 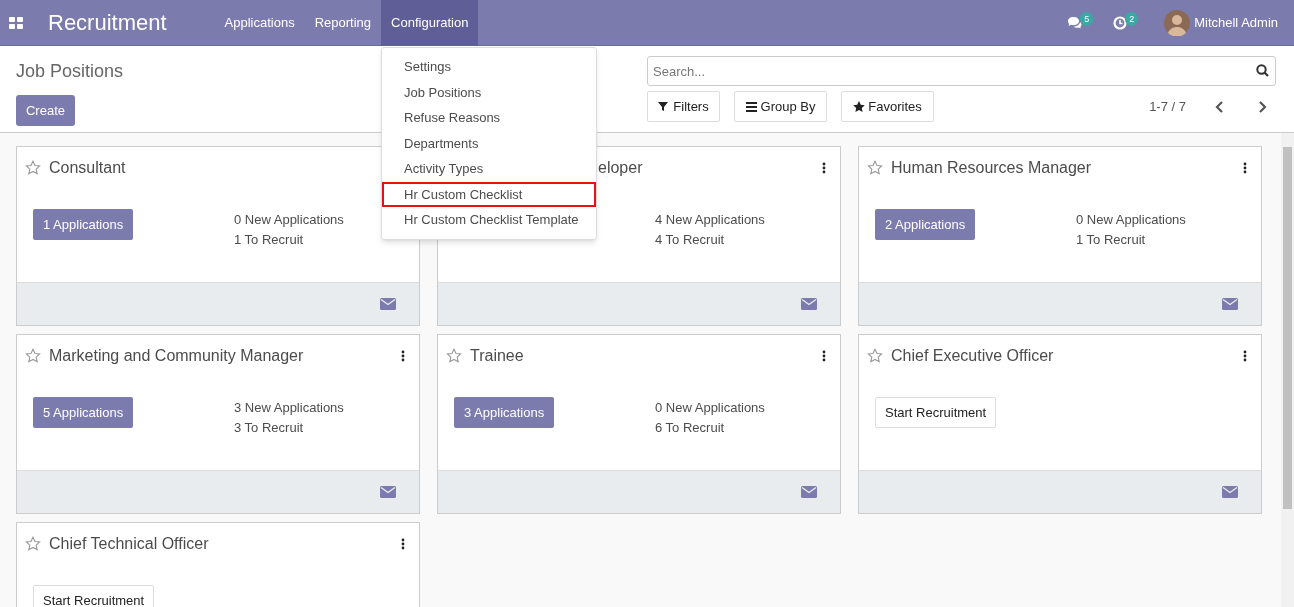 I want to click on menu-tab: Reporting, so click(x=343, y=23).